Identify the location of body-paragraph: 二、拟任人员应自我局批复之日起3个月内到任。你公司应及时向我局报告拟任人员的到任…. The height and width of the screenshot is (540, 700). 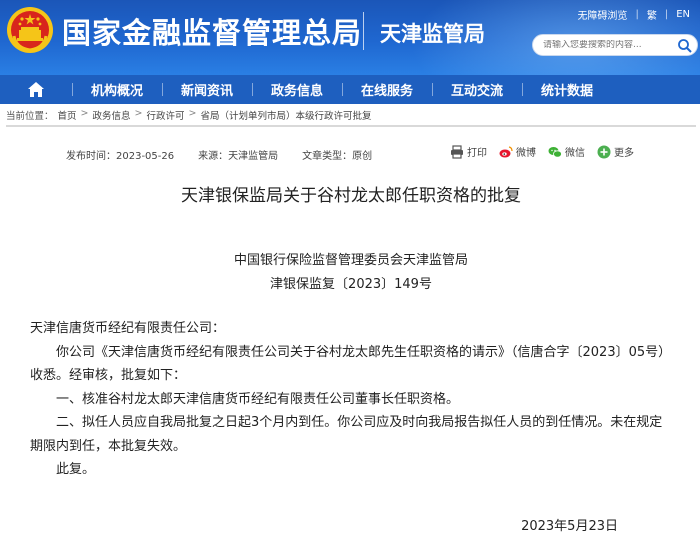
(346, 434).